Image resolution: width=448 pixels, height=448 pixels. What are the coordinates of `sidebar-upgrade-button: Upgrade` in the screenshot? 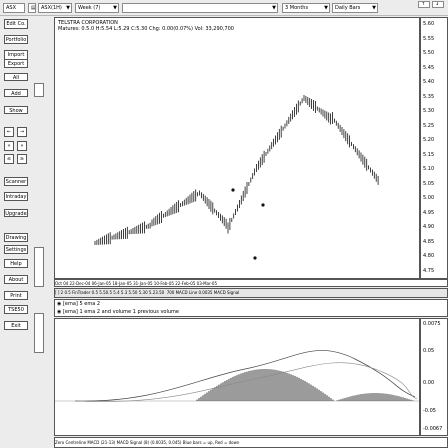 It's located at (16, 213).